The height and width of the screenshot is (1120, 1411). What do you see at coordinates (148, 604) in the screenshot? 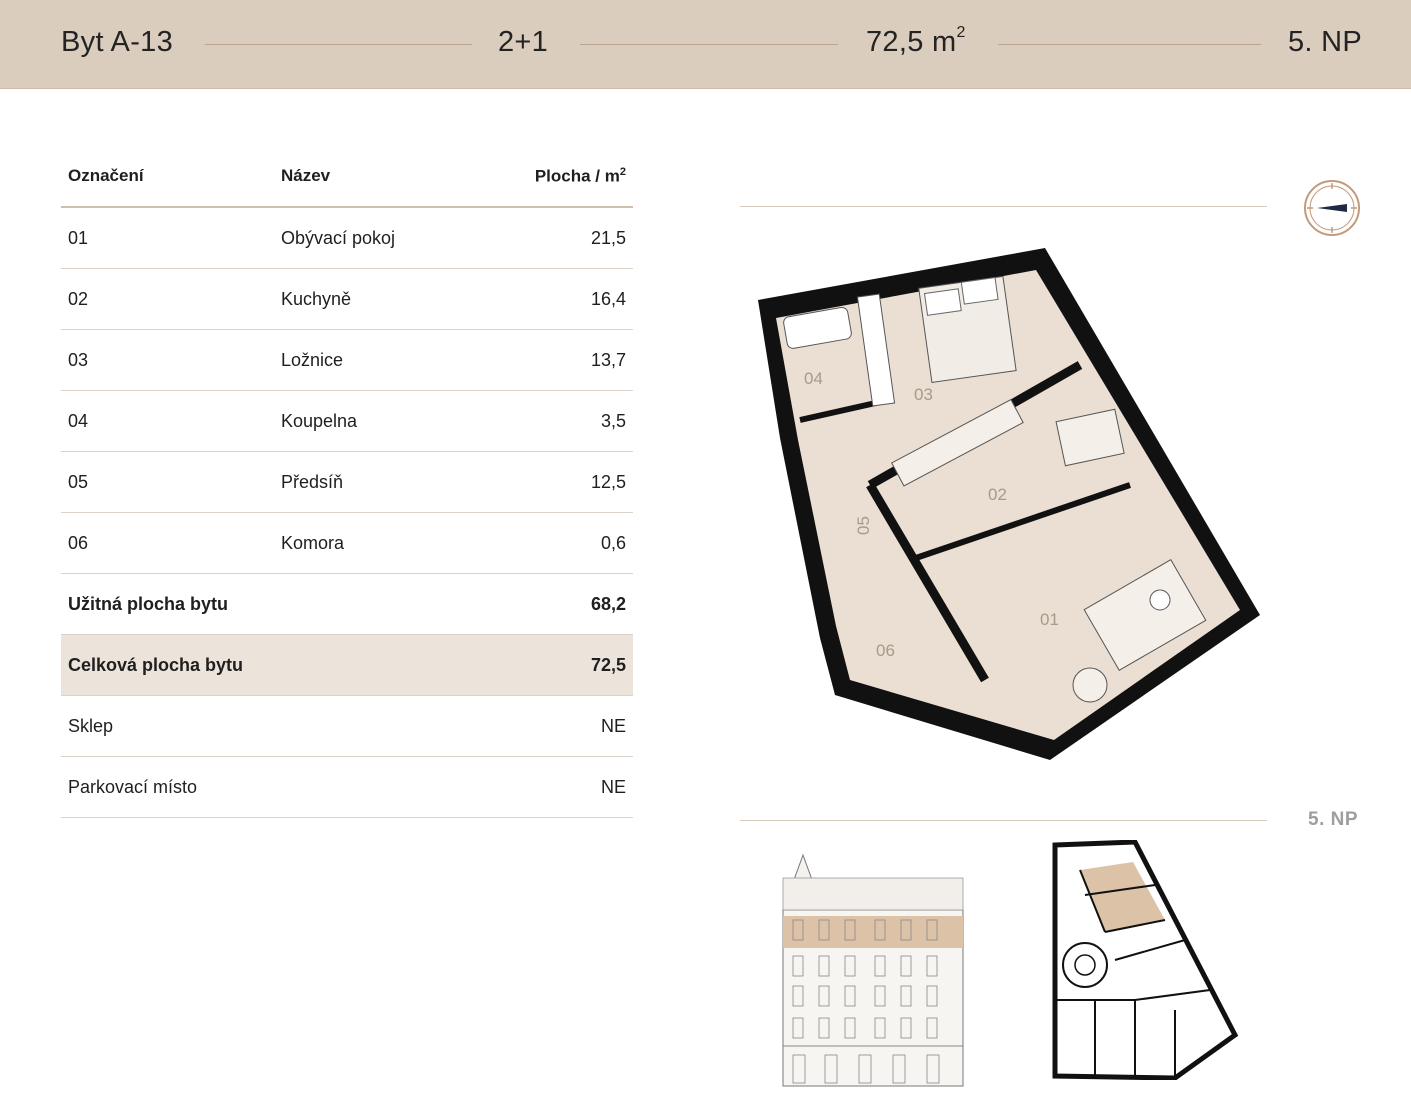
I see `usable-area-label: Užitná plocha bytu` at bounding box center [148, 604].